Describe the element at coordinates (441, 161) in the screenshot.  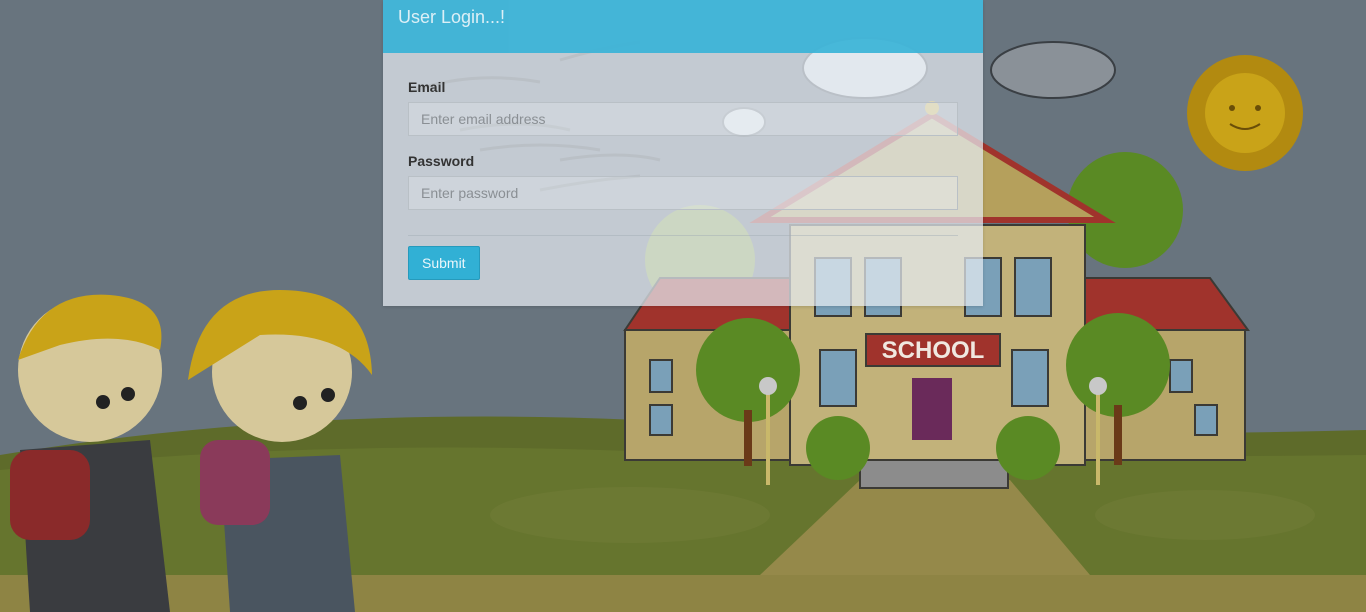
I see `password-label: Password` at that location.